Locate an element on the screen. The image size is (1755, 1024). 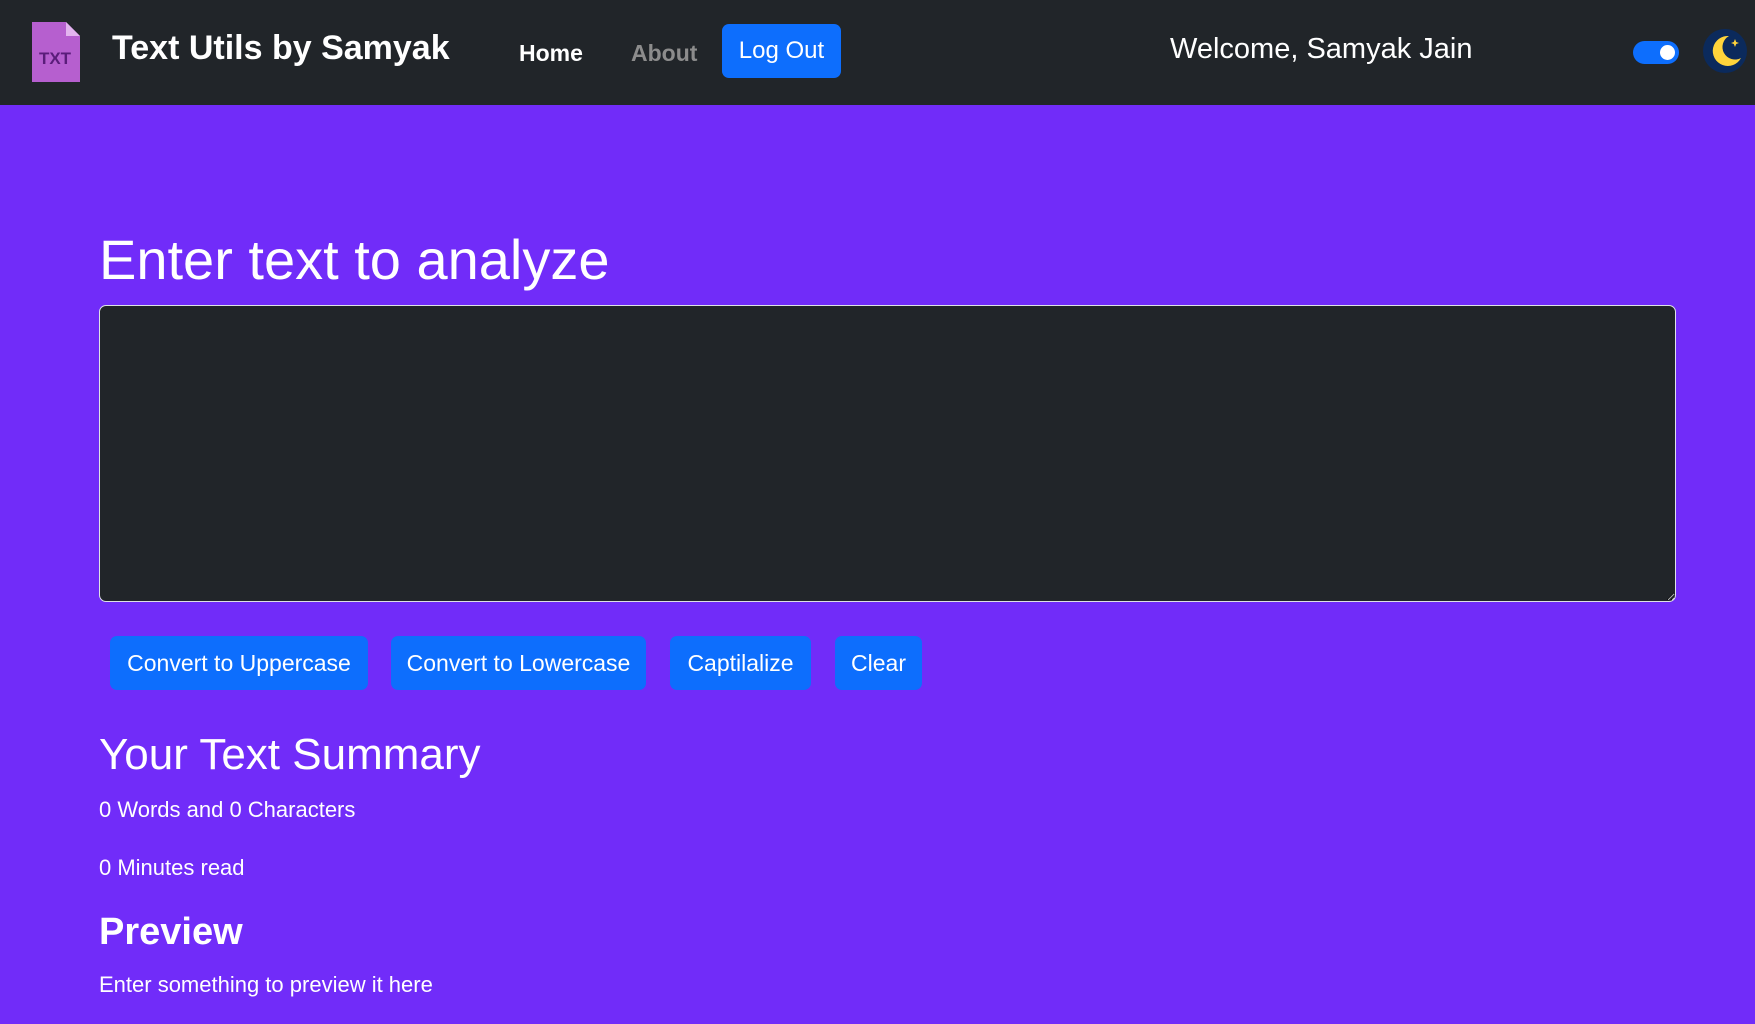
preview-title: Preview is located at coordinates (171, 932).